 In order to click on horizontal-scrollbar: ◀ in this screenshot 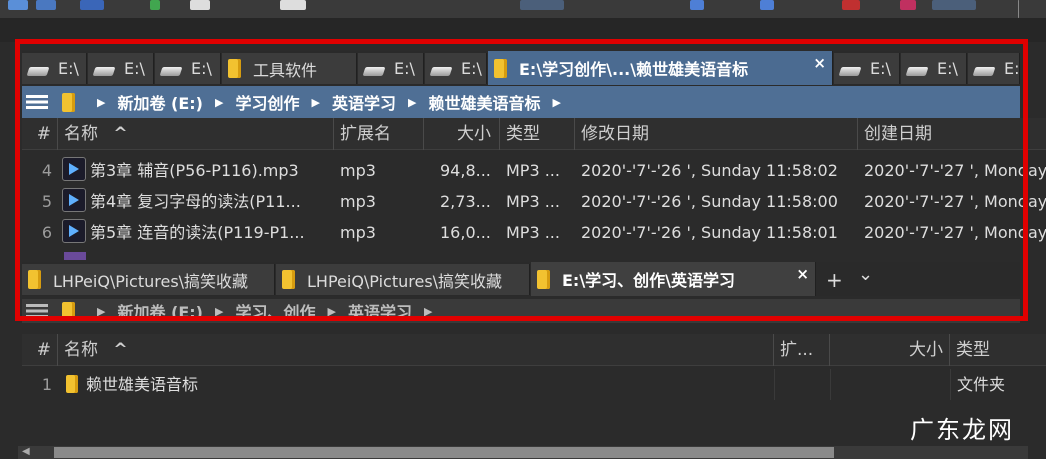, I will do `click(523, 452)`.